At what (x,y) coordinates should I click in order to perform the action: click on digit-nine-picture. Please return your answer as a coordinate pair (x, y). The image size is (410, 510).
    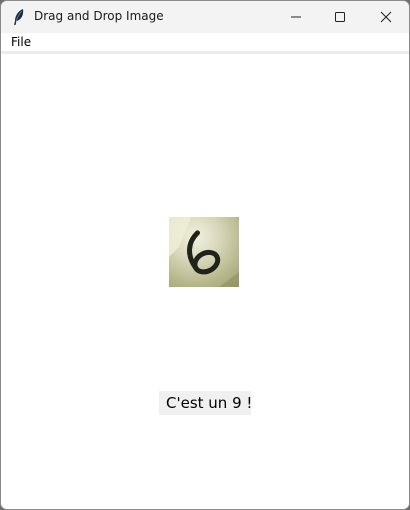
    Looking at the image, I should click on (204, 252).